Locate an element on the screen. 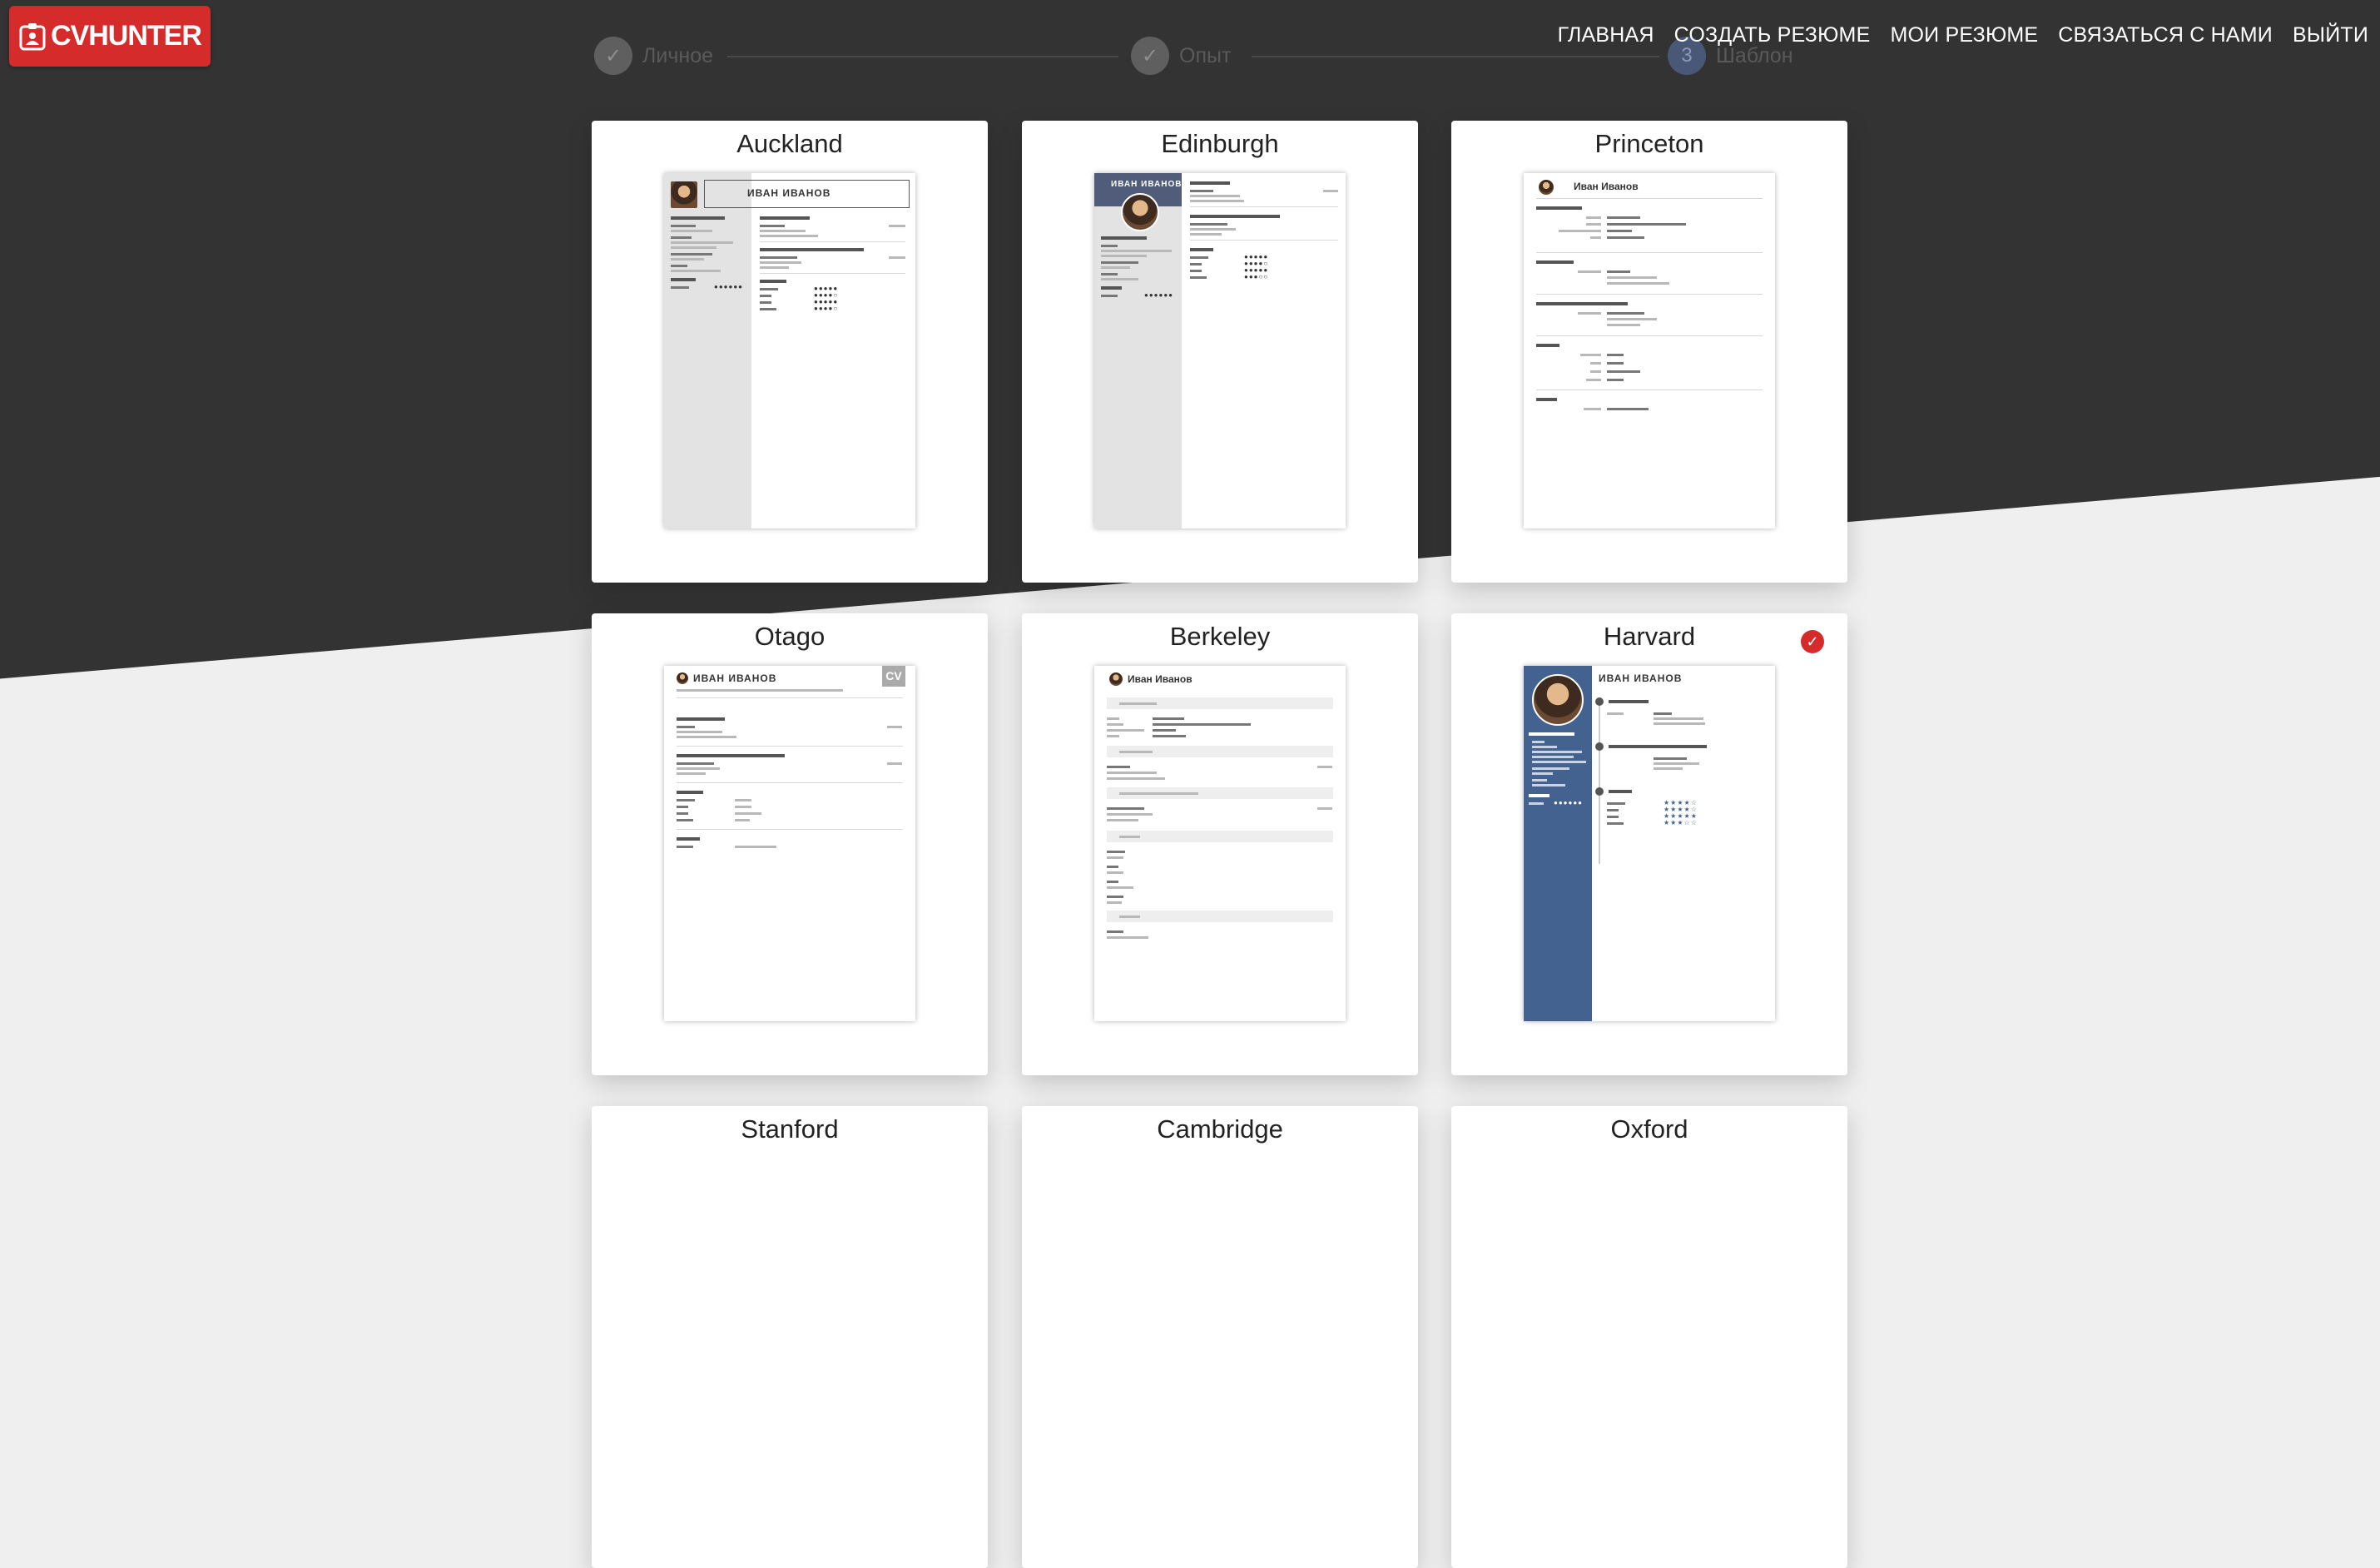 This screenshot has height=1568, width=2380. template-title: Harvard is located at coordinates (1649, 636).